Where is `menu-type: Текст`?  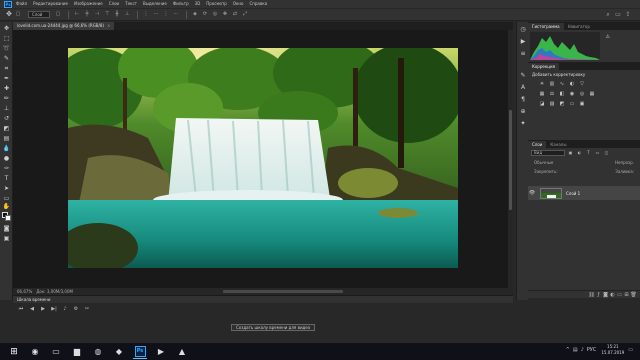
menu-type: Текст is located at coordinates (131, 4).